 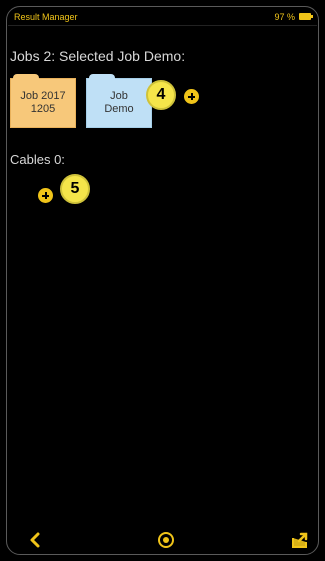 I want to click on jobs-heading: Jobs 2: Selected Job Demo:, so click(x=98, y=56).